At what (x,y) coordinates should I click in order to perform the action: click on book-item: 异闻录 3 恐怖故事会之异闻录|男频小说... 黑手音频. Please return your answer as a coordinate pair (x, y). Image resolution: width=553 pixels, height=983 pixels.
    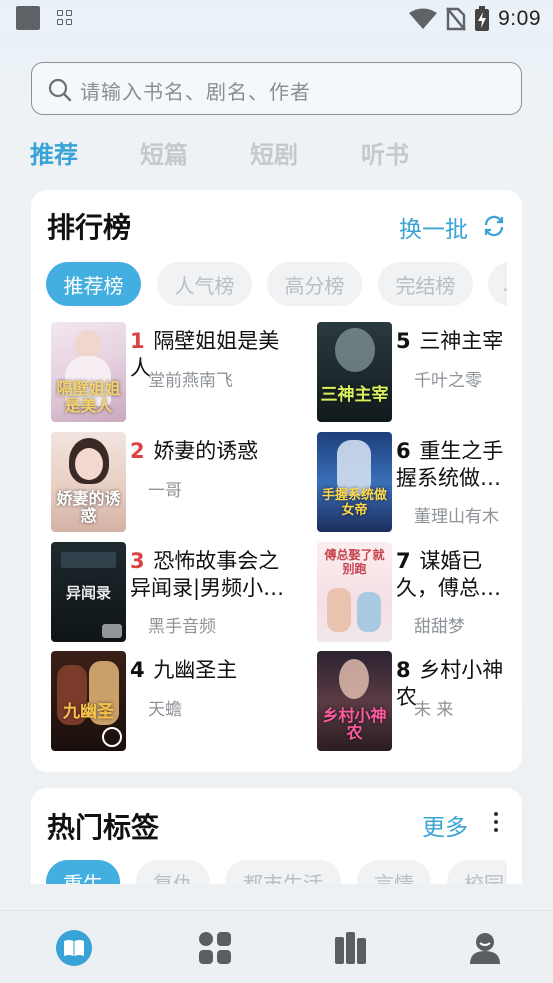
    Looking at the image, I should click on (171, 593).